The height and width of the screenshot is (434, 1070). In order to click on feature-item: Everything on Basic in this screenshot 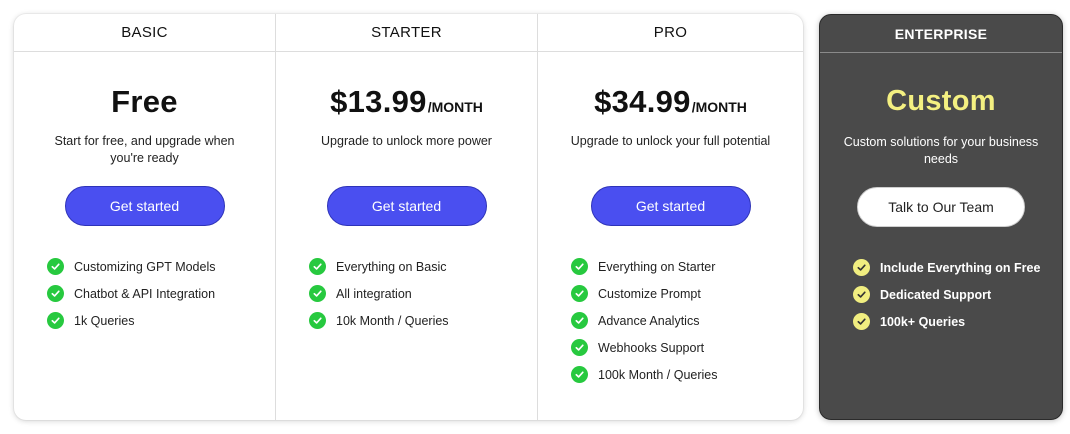, I will do `click(379, 266)`.